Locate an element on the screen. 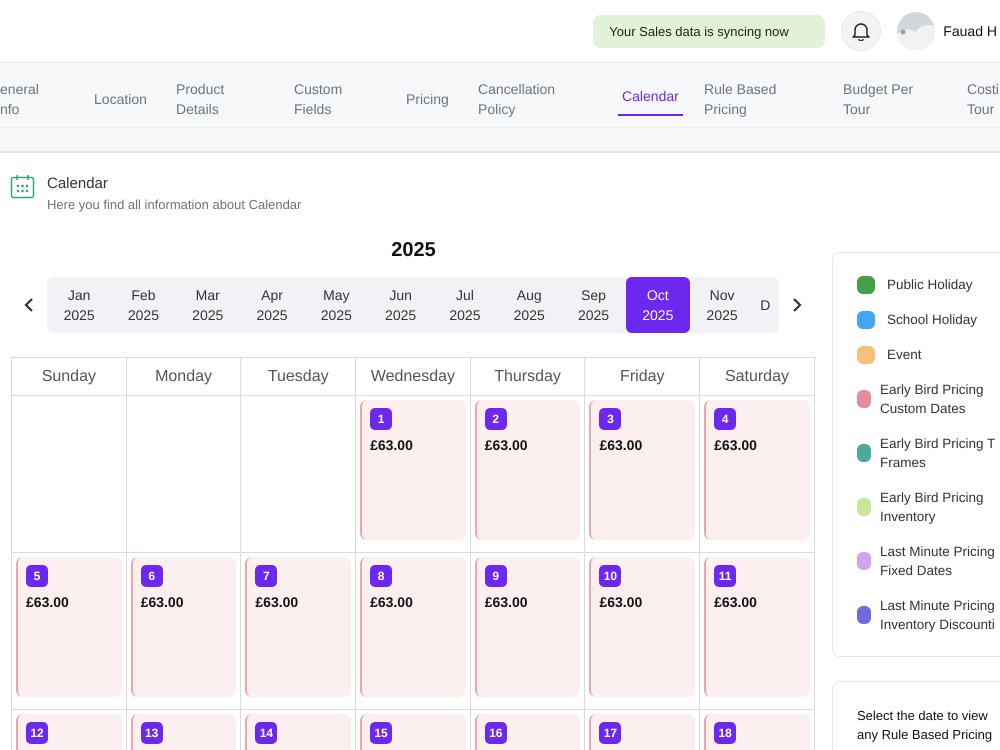 This screenshot has width=1000, height=750. legend-label: School Holiday is located at coordinates (932, 320).